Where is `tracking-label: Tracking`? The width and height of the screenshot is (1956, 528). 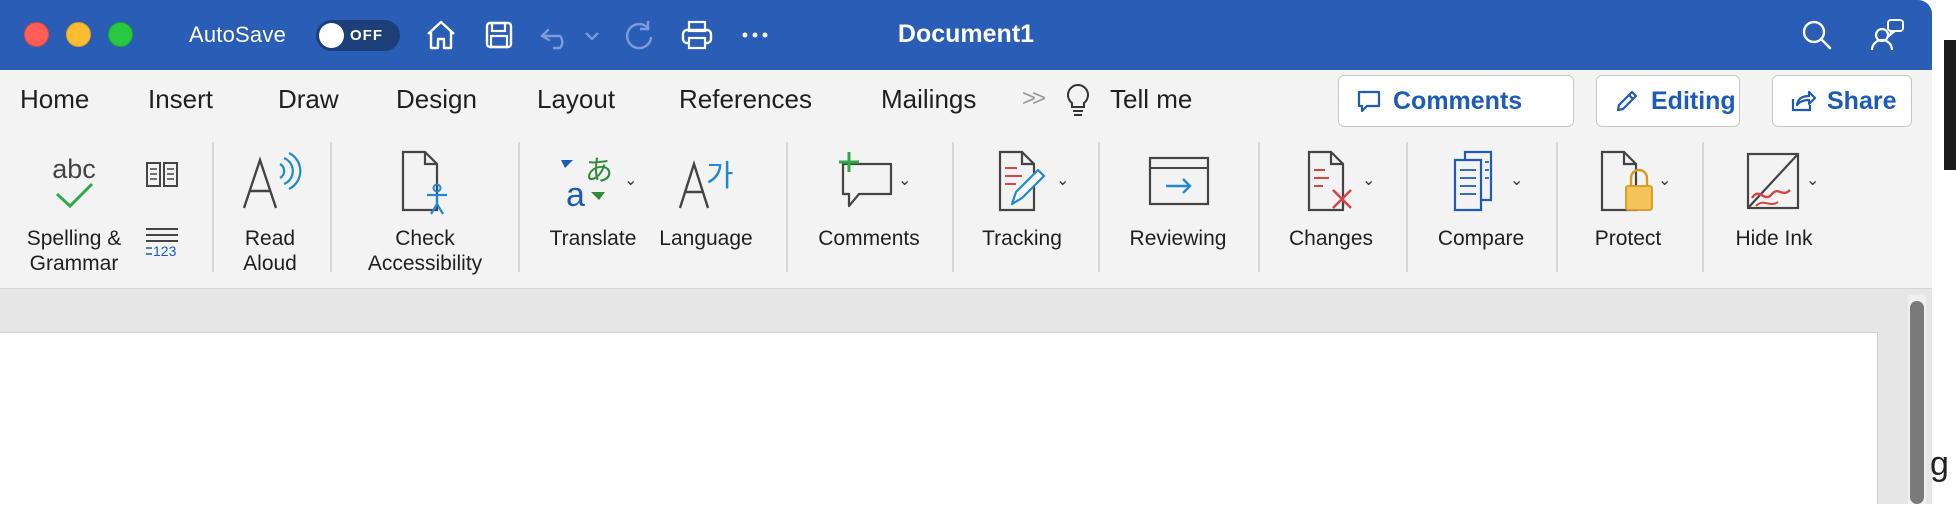 tracking-label: Tracking is located at coordinates (1022, 238).